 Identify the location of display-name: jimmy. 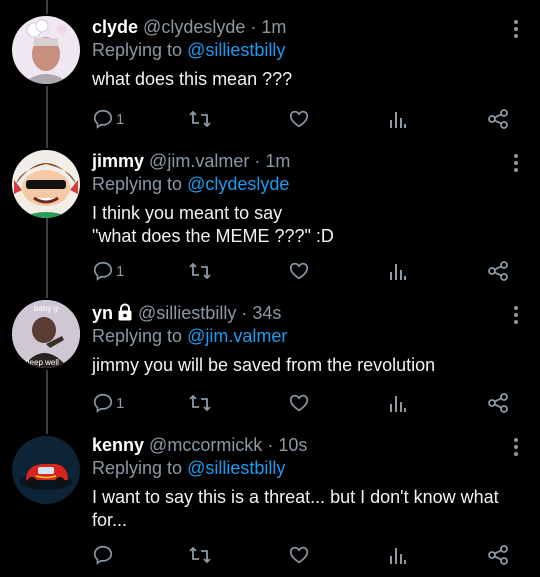
(118, 161).